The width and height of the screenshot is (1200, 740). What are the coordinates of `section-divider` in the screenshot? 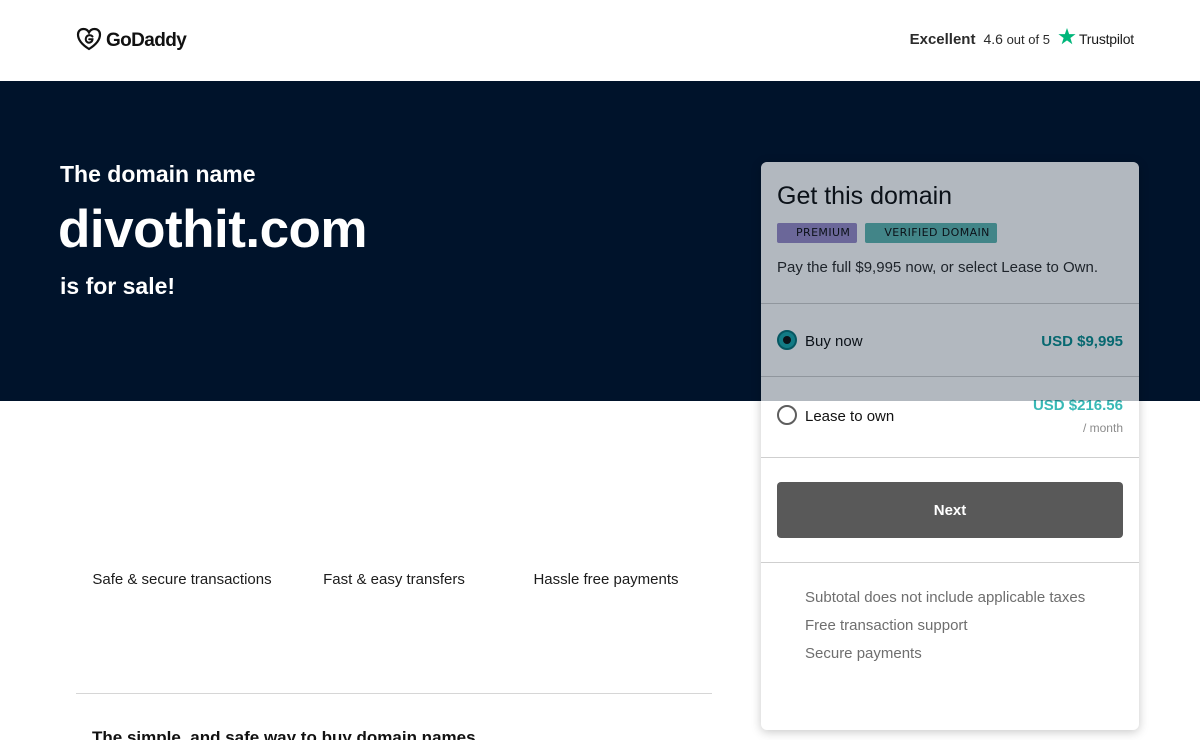 It's located at (394, 693).